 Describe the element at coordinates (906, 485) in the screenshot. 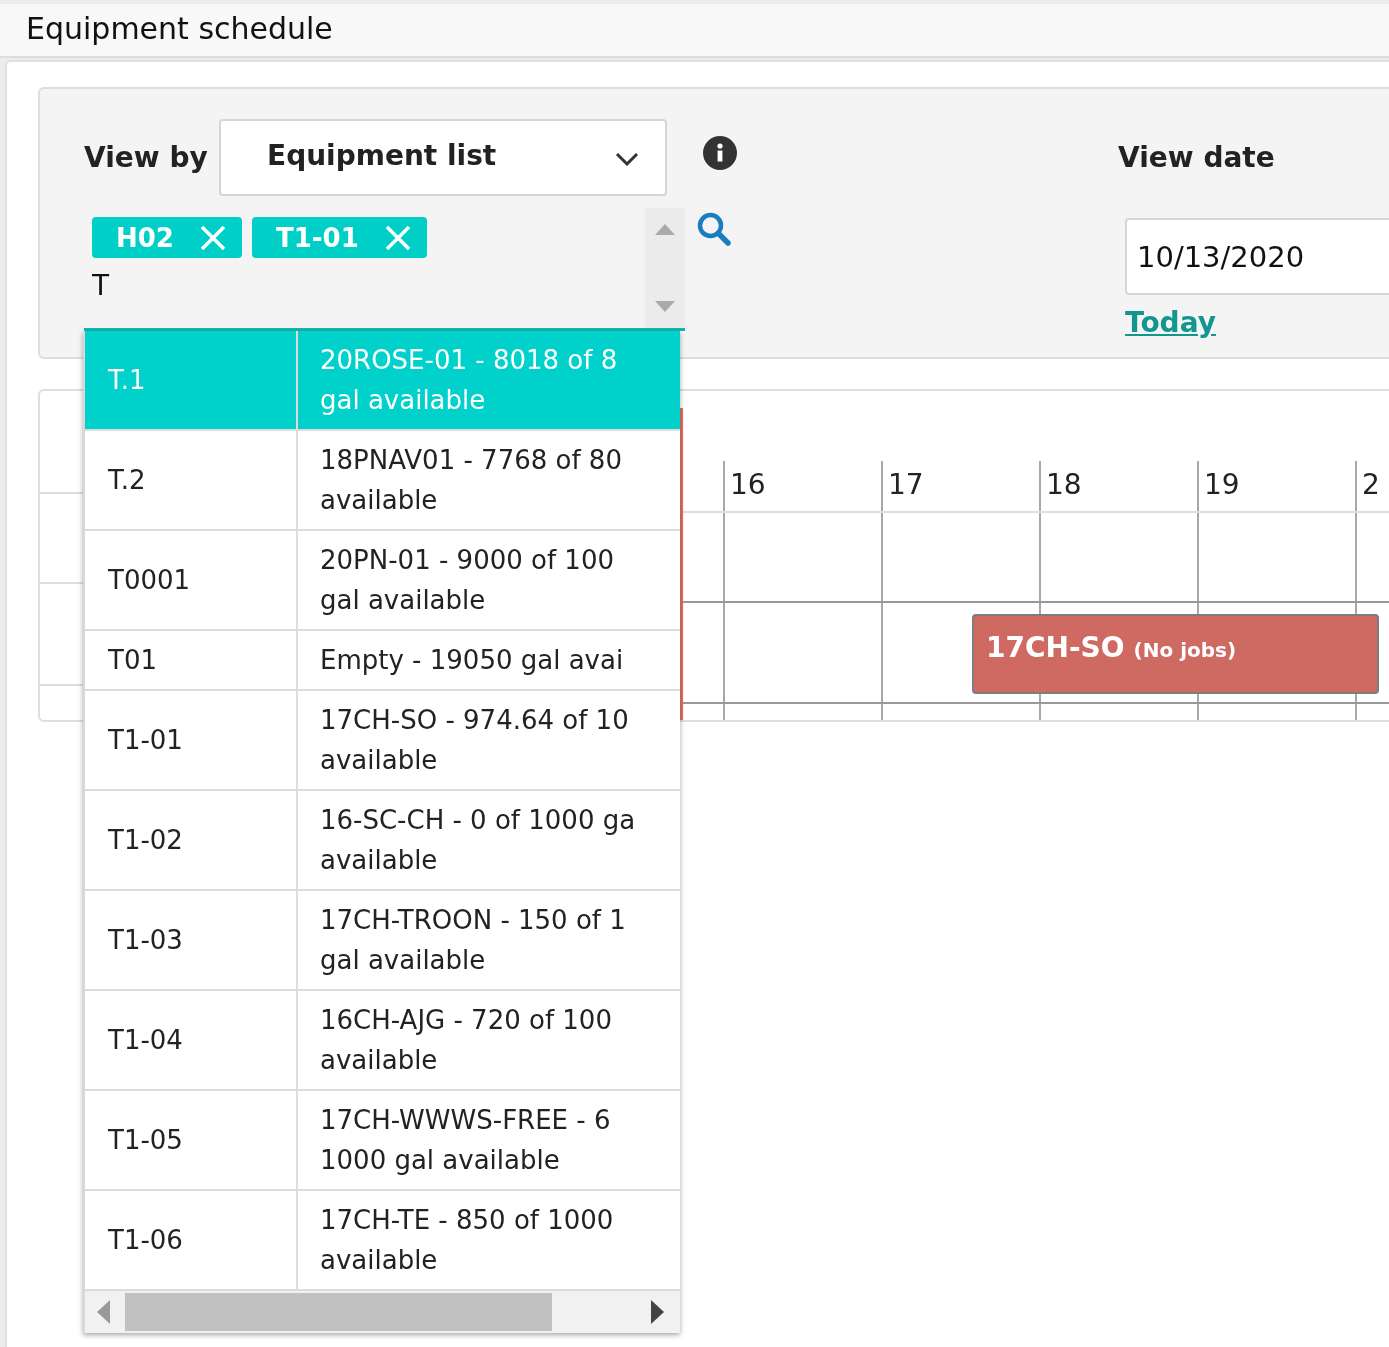

I see `day-label: 17` at that location.